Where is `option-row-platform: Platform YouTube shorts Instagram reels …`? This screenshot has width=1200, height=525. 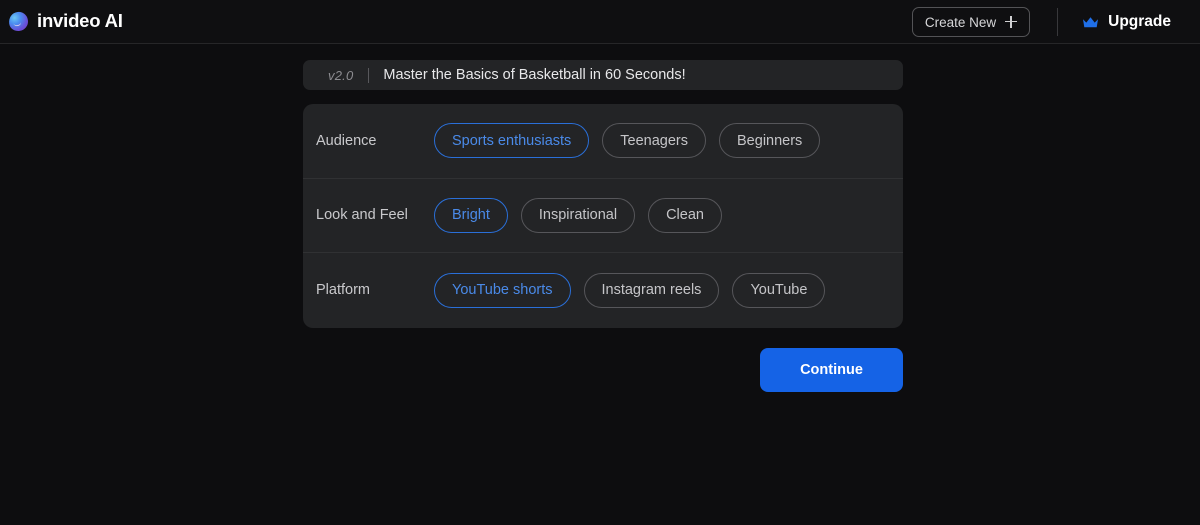
option-row-platform: Platform YouTube shorts Instagram reels … is located at coordinates (603, 290).